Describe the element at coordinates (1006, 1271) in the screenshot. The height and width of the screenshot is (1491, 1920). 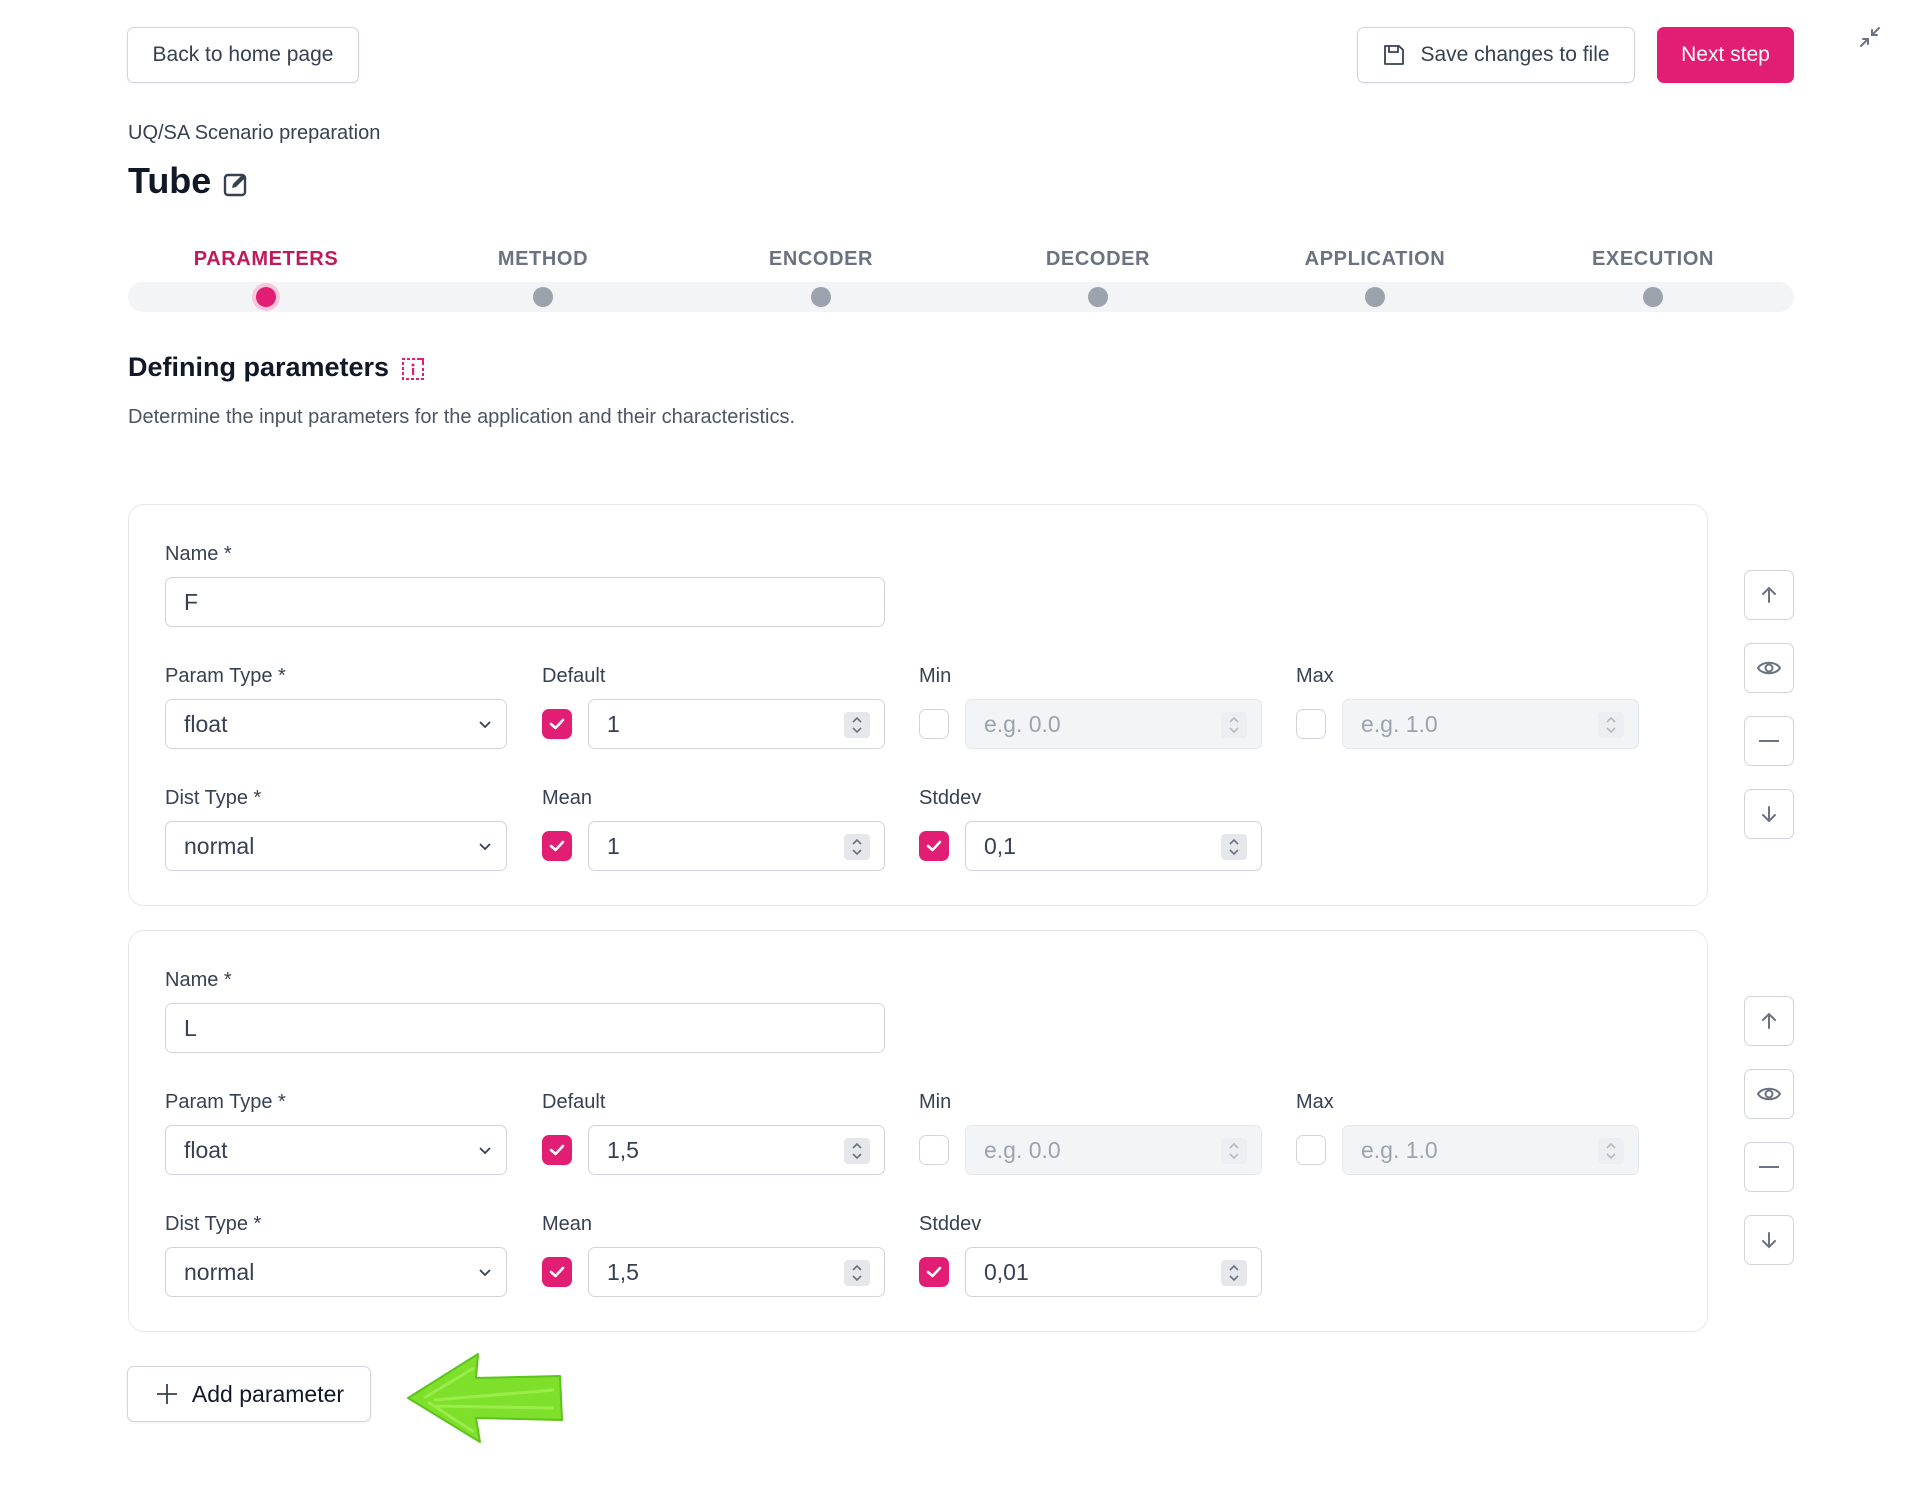
I see `stddev-value: 0,01` at that location.